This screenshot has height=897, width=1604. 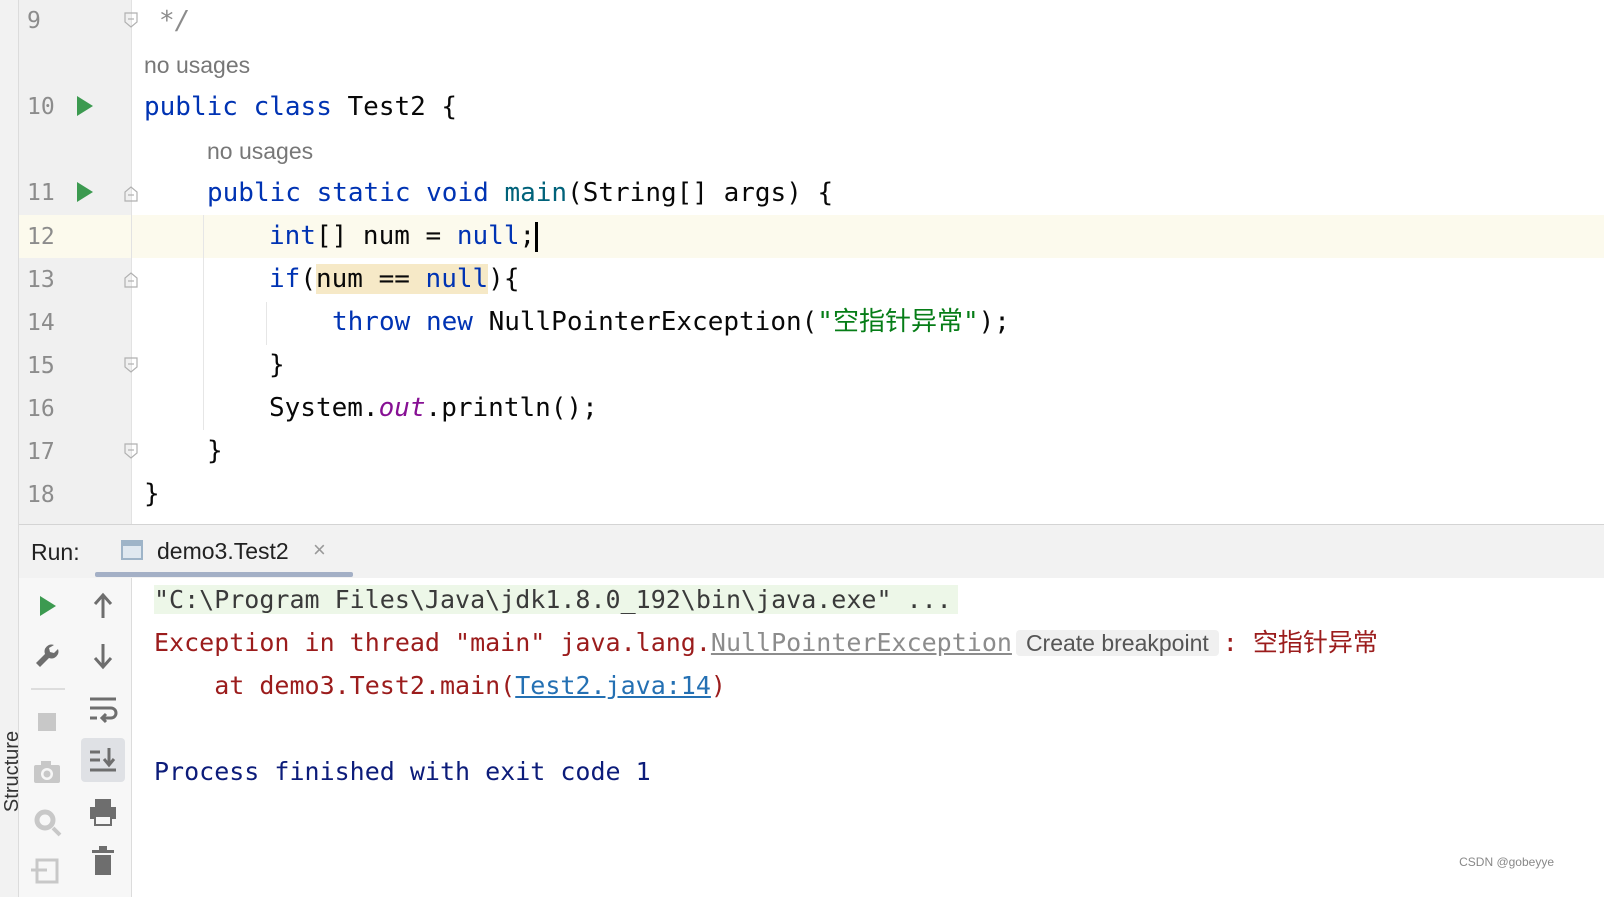 I want to click on run-toolbar-secondary, so click(x=103, y=737).